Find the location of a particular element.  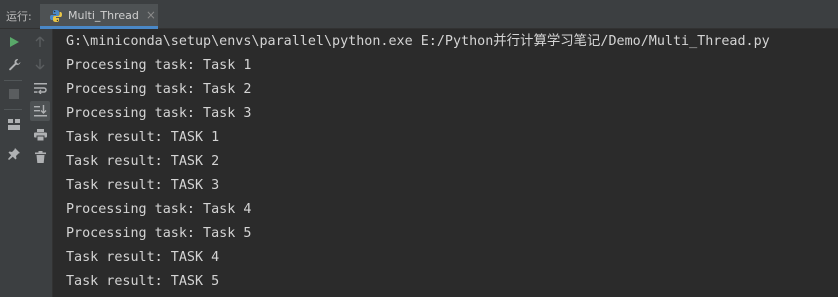

tab-multi-thread: Multi_Thread × is located at coordinates (99, 16).